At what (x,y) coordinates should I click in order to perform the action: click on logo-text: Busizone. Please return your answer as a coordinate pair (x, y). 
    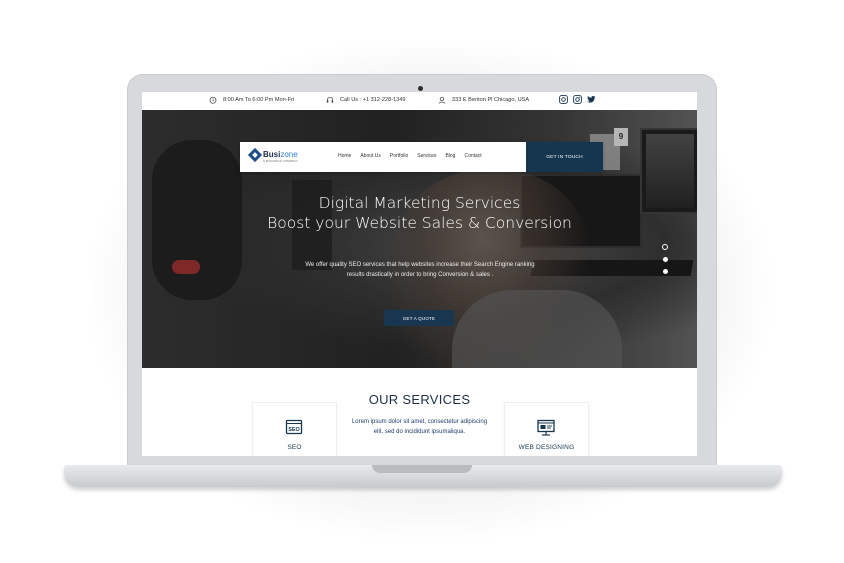
    Looking at the image, I should click on (280, 155).